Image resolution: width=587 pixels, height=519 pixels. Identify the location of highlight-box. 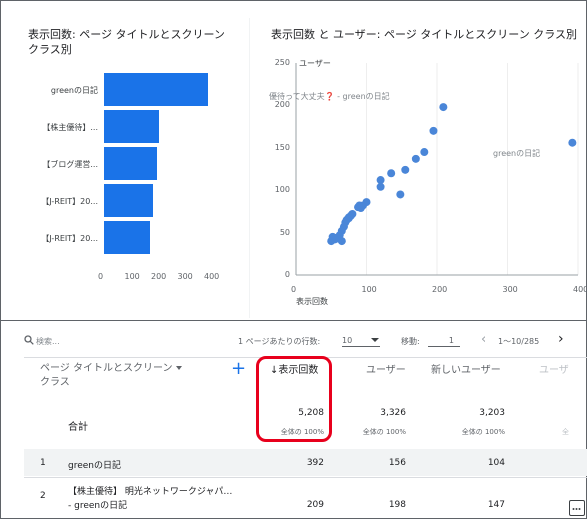
(294, 399).